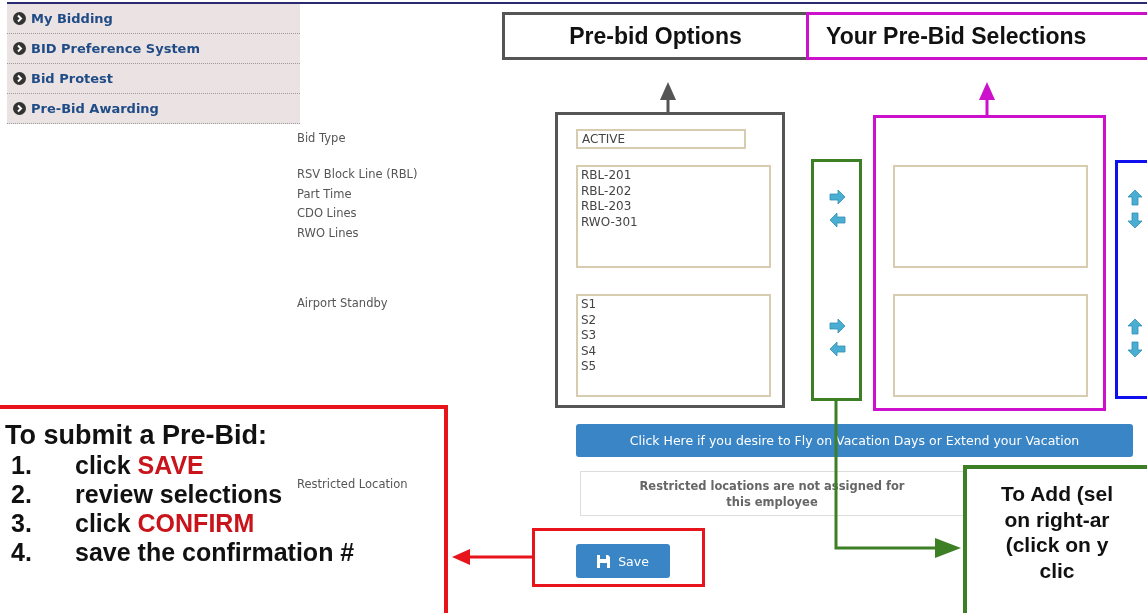 The height and width of the screenshot is (613, 1147). I want to click on list-option: RBL-202, so click(673, 191).